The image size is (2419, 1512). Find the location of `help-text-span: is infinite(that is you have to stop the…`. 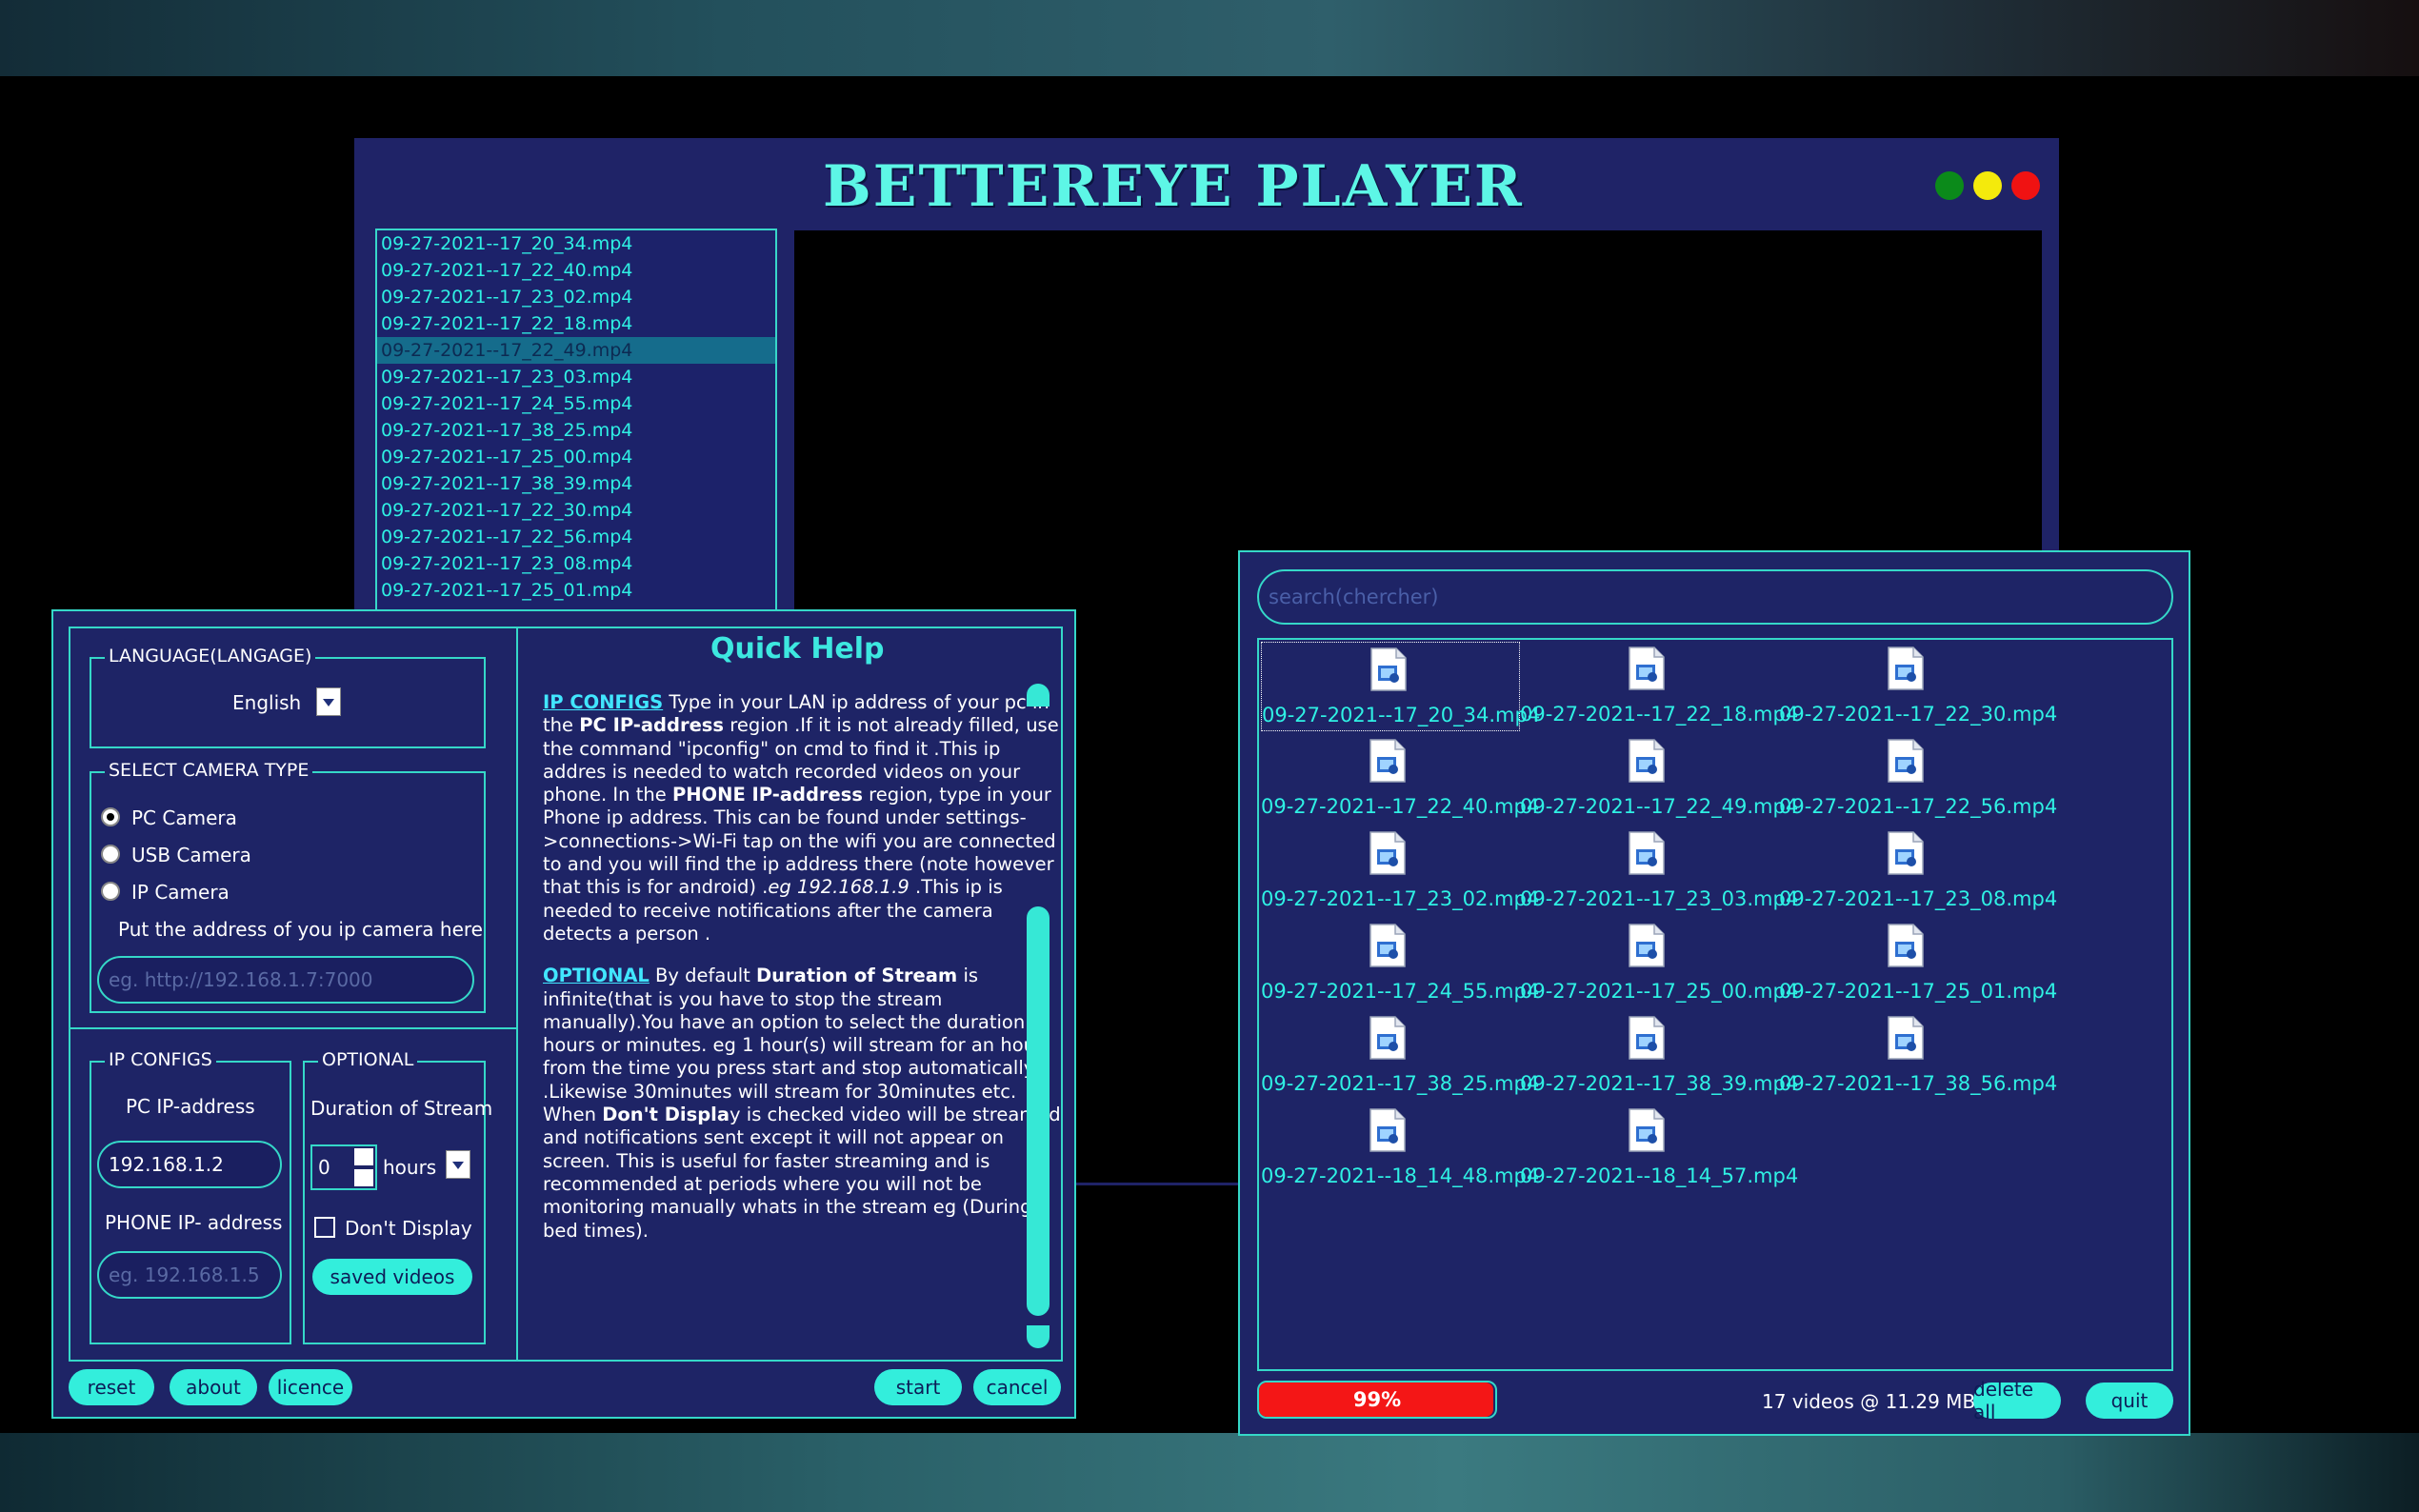

help-text-span: is infinite(that is you have to stop the… is located at coordinates (796, 1045).